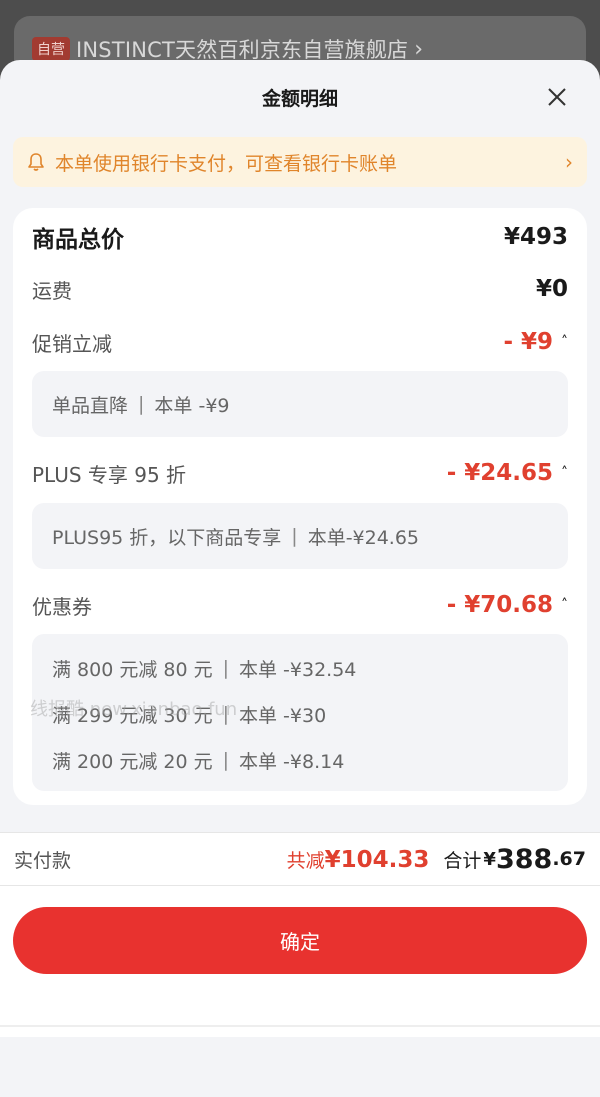 This screenshot has width=600, height=1097. Describe the element at coordinates (305, 860) in the screenshot. I see `saved-prefix: 共减` at that location.